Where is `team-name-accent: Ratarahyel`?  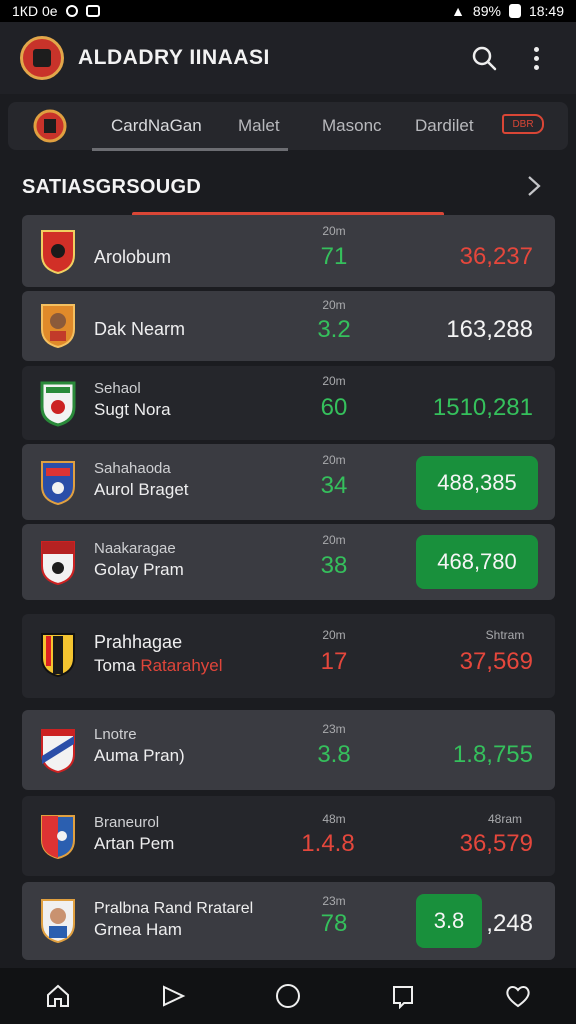 team-name-accent: Ratarahyel is located at coordinates (181, 665).